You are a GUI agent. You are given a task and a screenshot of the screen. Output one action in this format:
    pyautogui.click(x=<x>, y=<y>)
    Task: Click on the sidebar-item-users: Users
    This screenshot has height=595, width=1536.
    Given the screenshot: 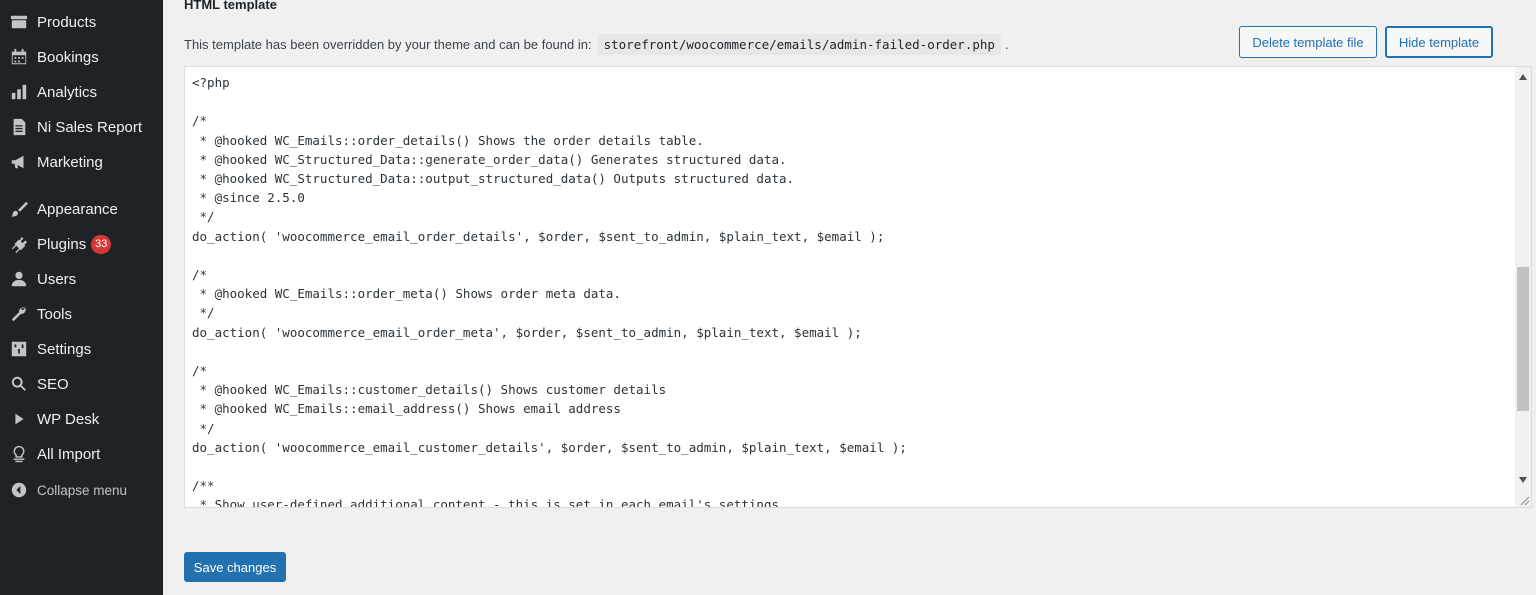 What is the action you would take?
    pyautogui.click(x=81, y=279)
    